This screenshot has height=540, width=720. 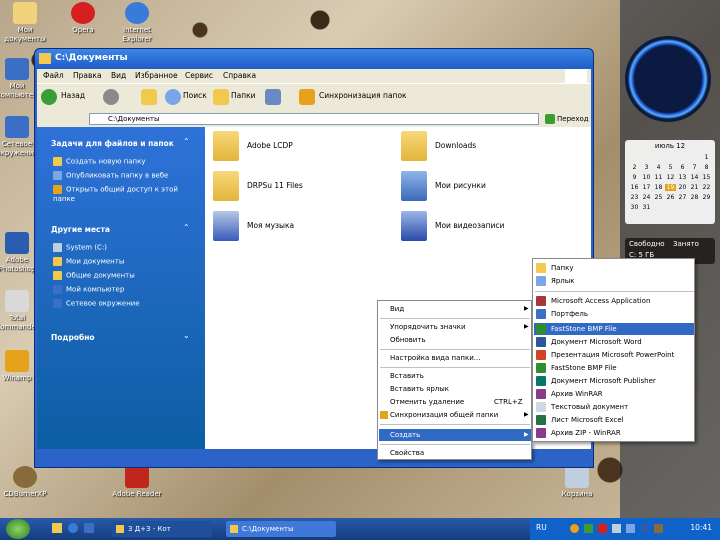 What do you see at coordinates (123, 276) in the screenshot?
I see `place-shared-documents: Общие документы` at bounding box center [123, 276].